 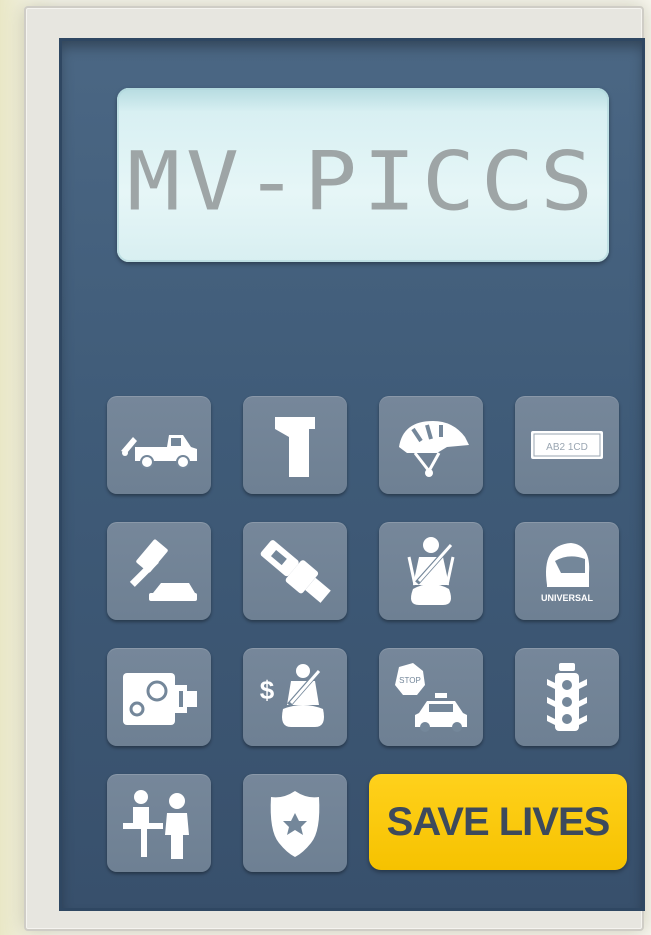 I want to click on key-police-badge, so click(x=295, y=823).